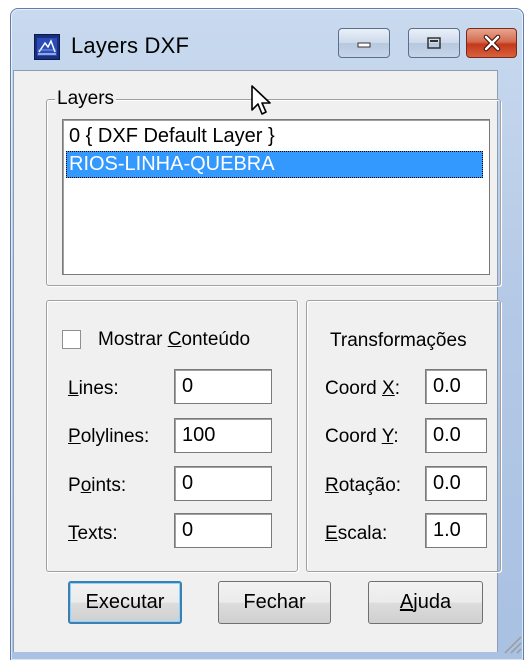 This screenshot has width=529, height=660. What do you see at coordinates (274, 164) in the screenshot?
I see `list-item-selected: RIOS-LINHA-QUEBRA` at bounding box center [274, 164].